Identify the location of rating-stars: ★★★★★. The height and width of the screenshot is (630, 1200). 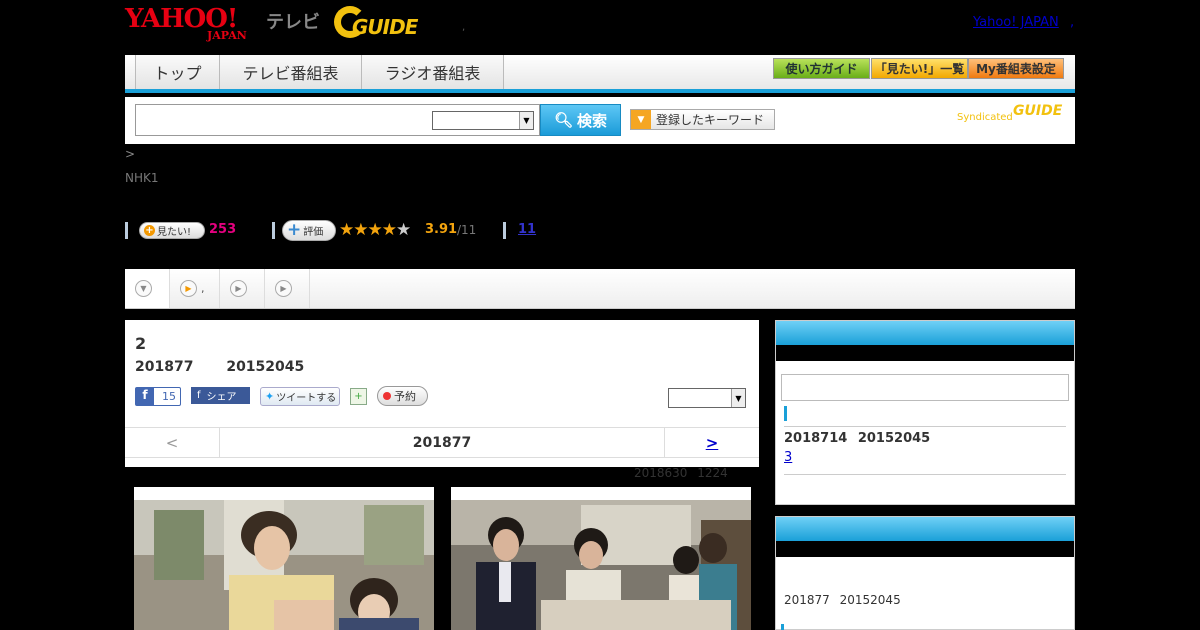
(375, 230).